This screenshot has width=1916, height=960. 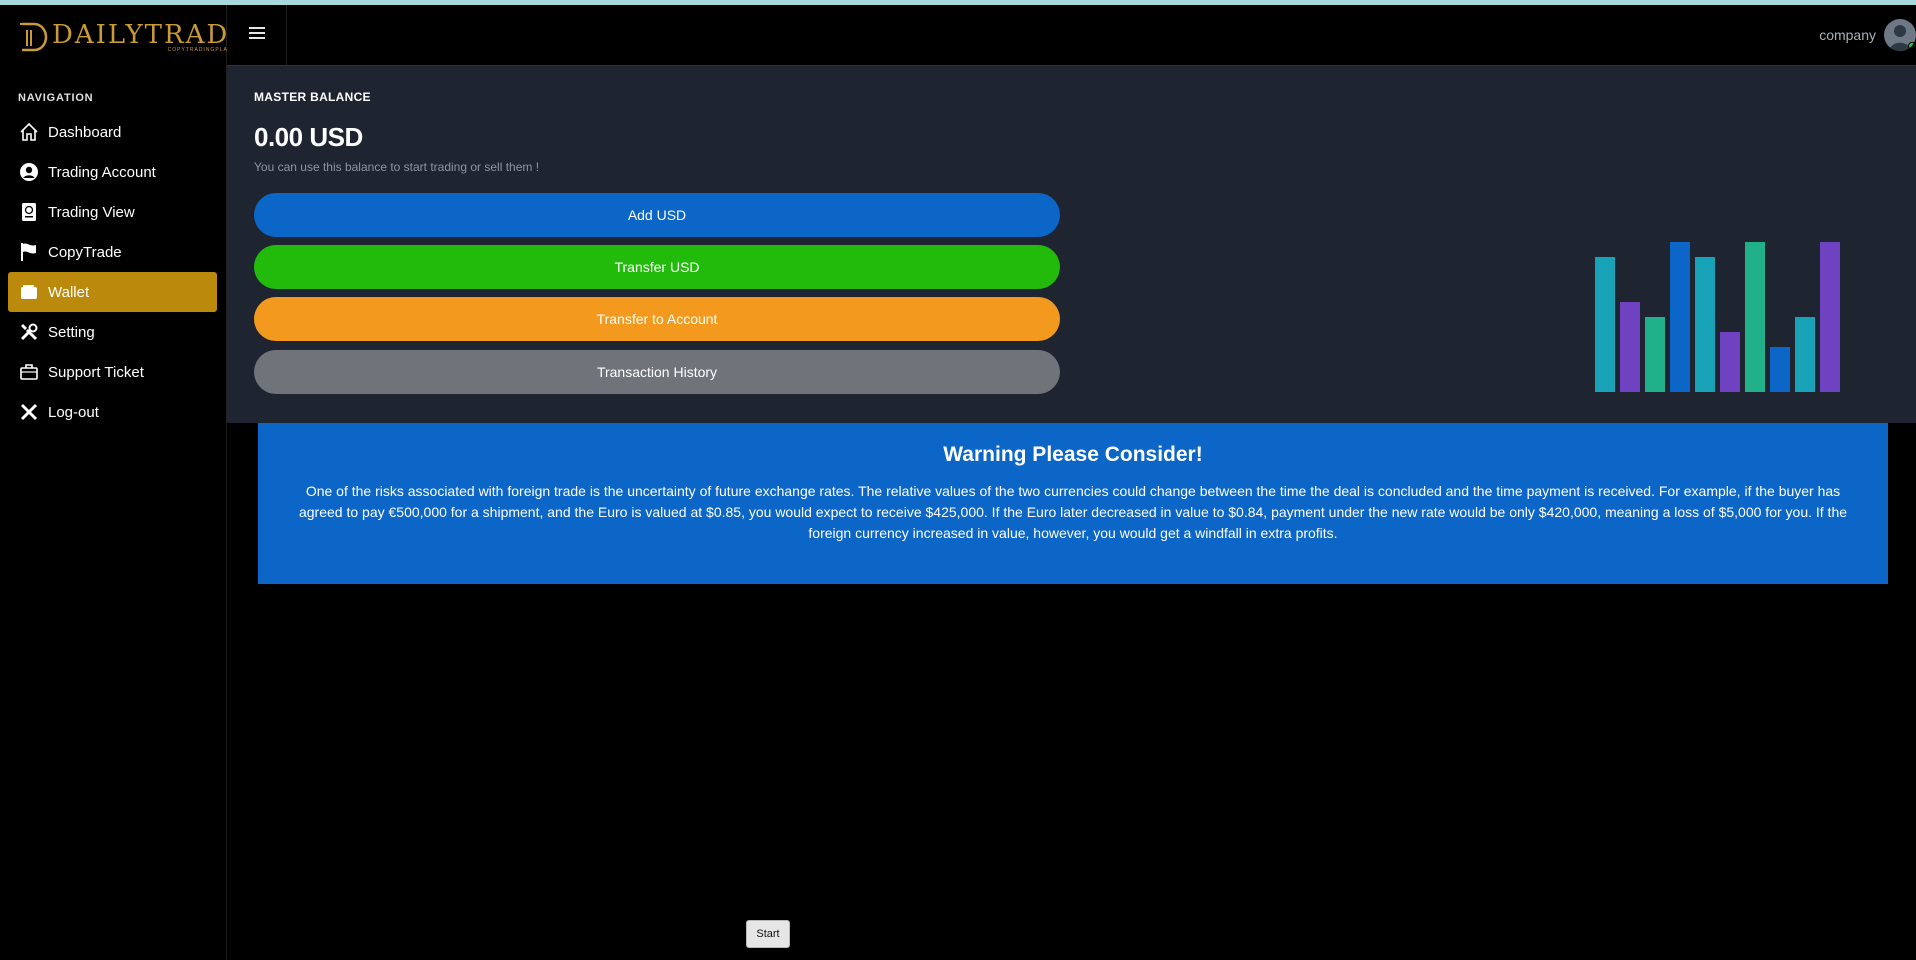 I want to click on sidebar-item-label: Log-out, so click(x=73, y=412).